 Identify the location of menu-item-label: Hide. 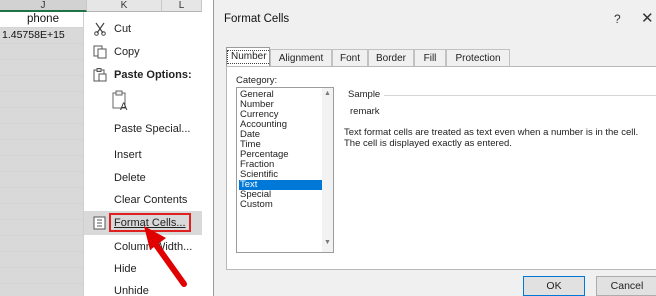
(125, 269).